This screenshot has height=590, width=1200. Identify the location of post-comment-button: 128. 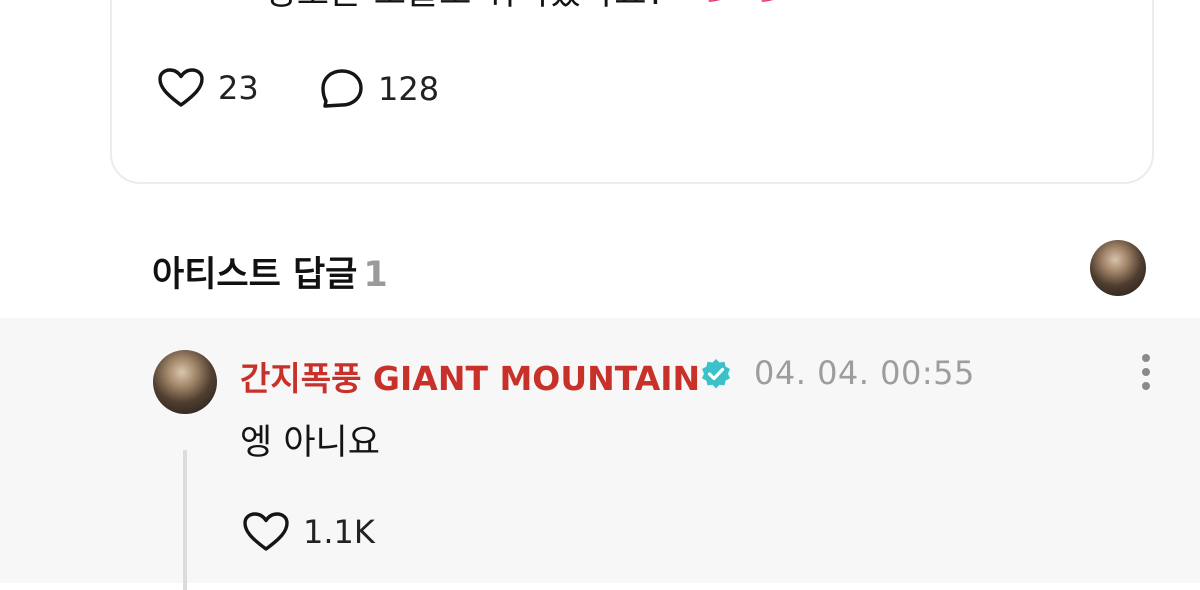
(379, 89).